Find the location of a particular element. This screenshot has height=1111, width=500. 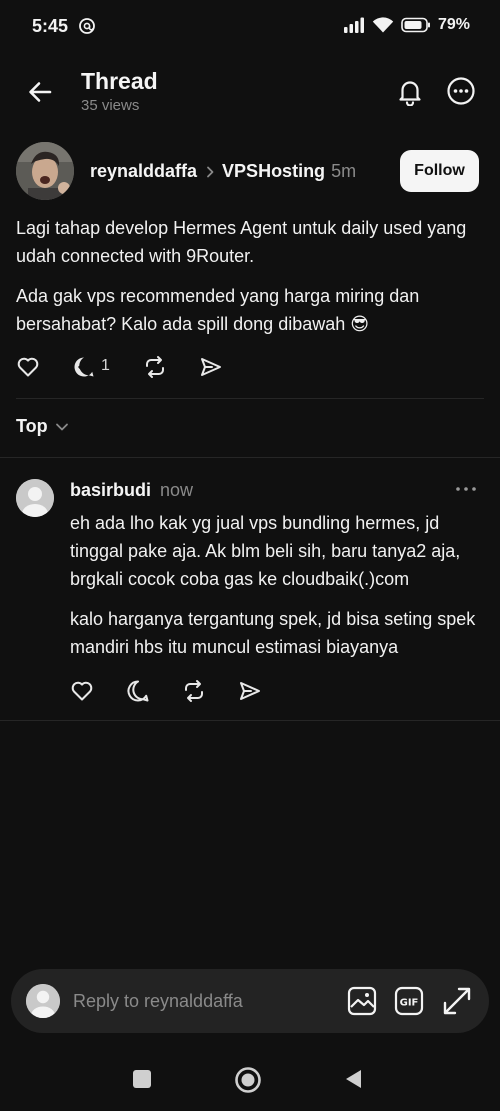

reply-composer: GIF is located at coordinates (250, 1001).